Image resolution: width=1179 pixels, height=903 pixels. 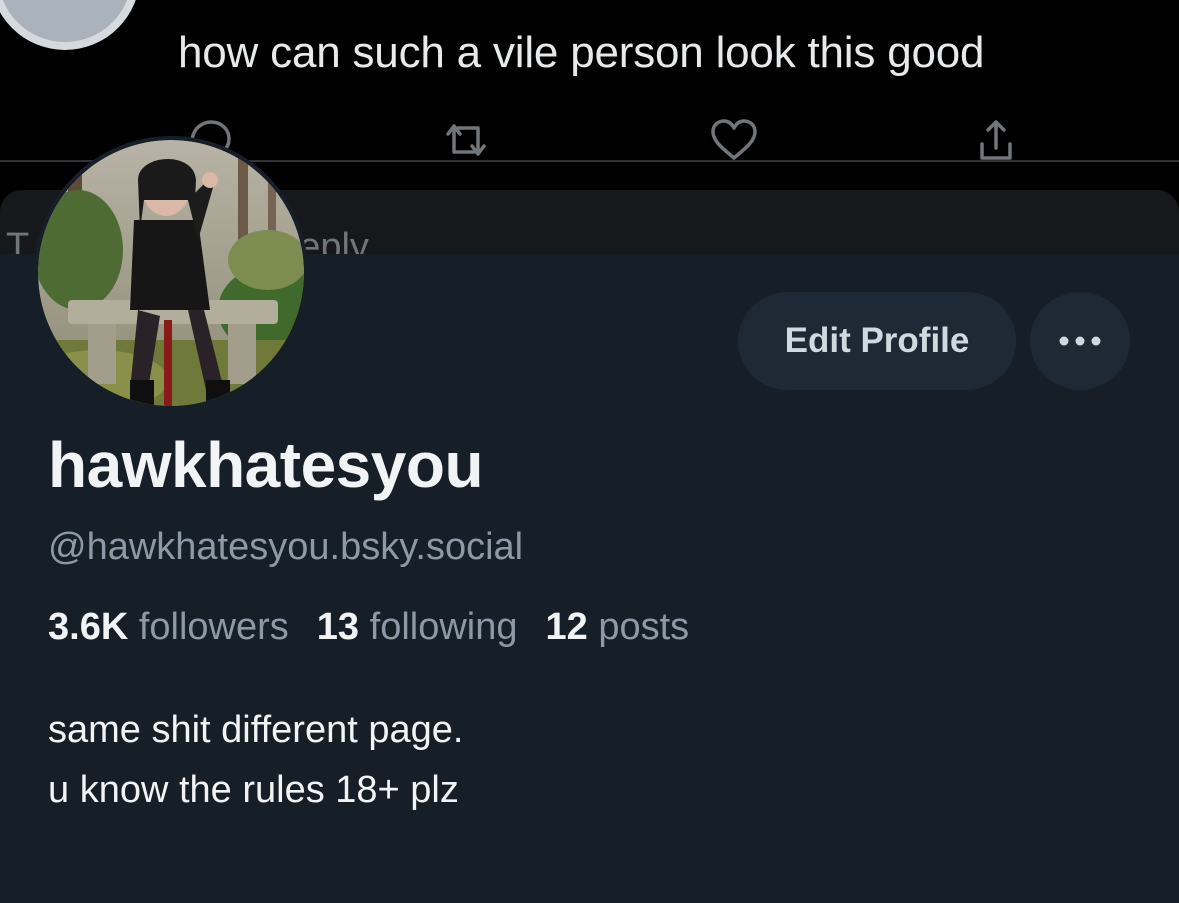 I want to click on following-link: 13 following, so click(x=417, y=627).